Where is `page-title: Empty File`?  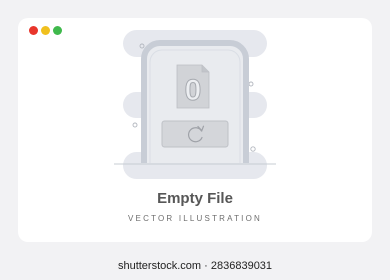 page-title: Empty File is located at coordinates (195, 198).